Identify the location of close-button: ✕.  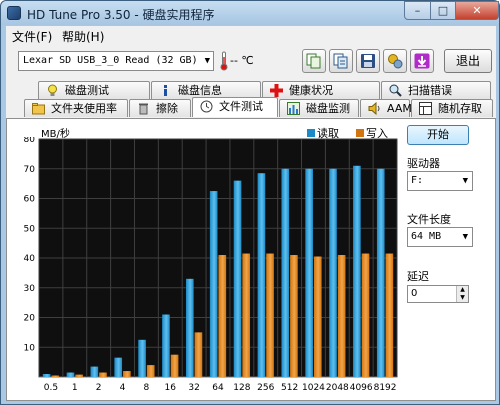
(477, 10).